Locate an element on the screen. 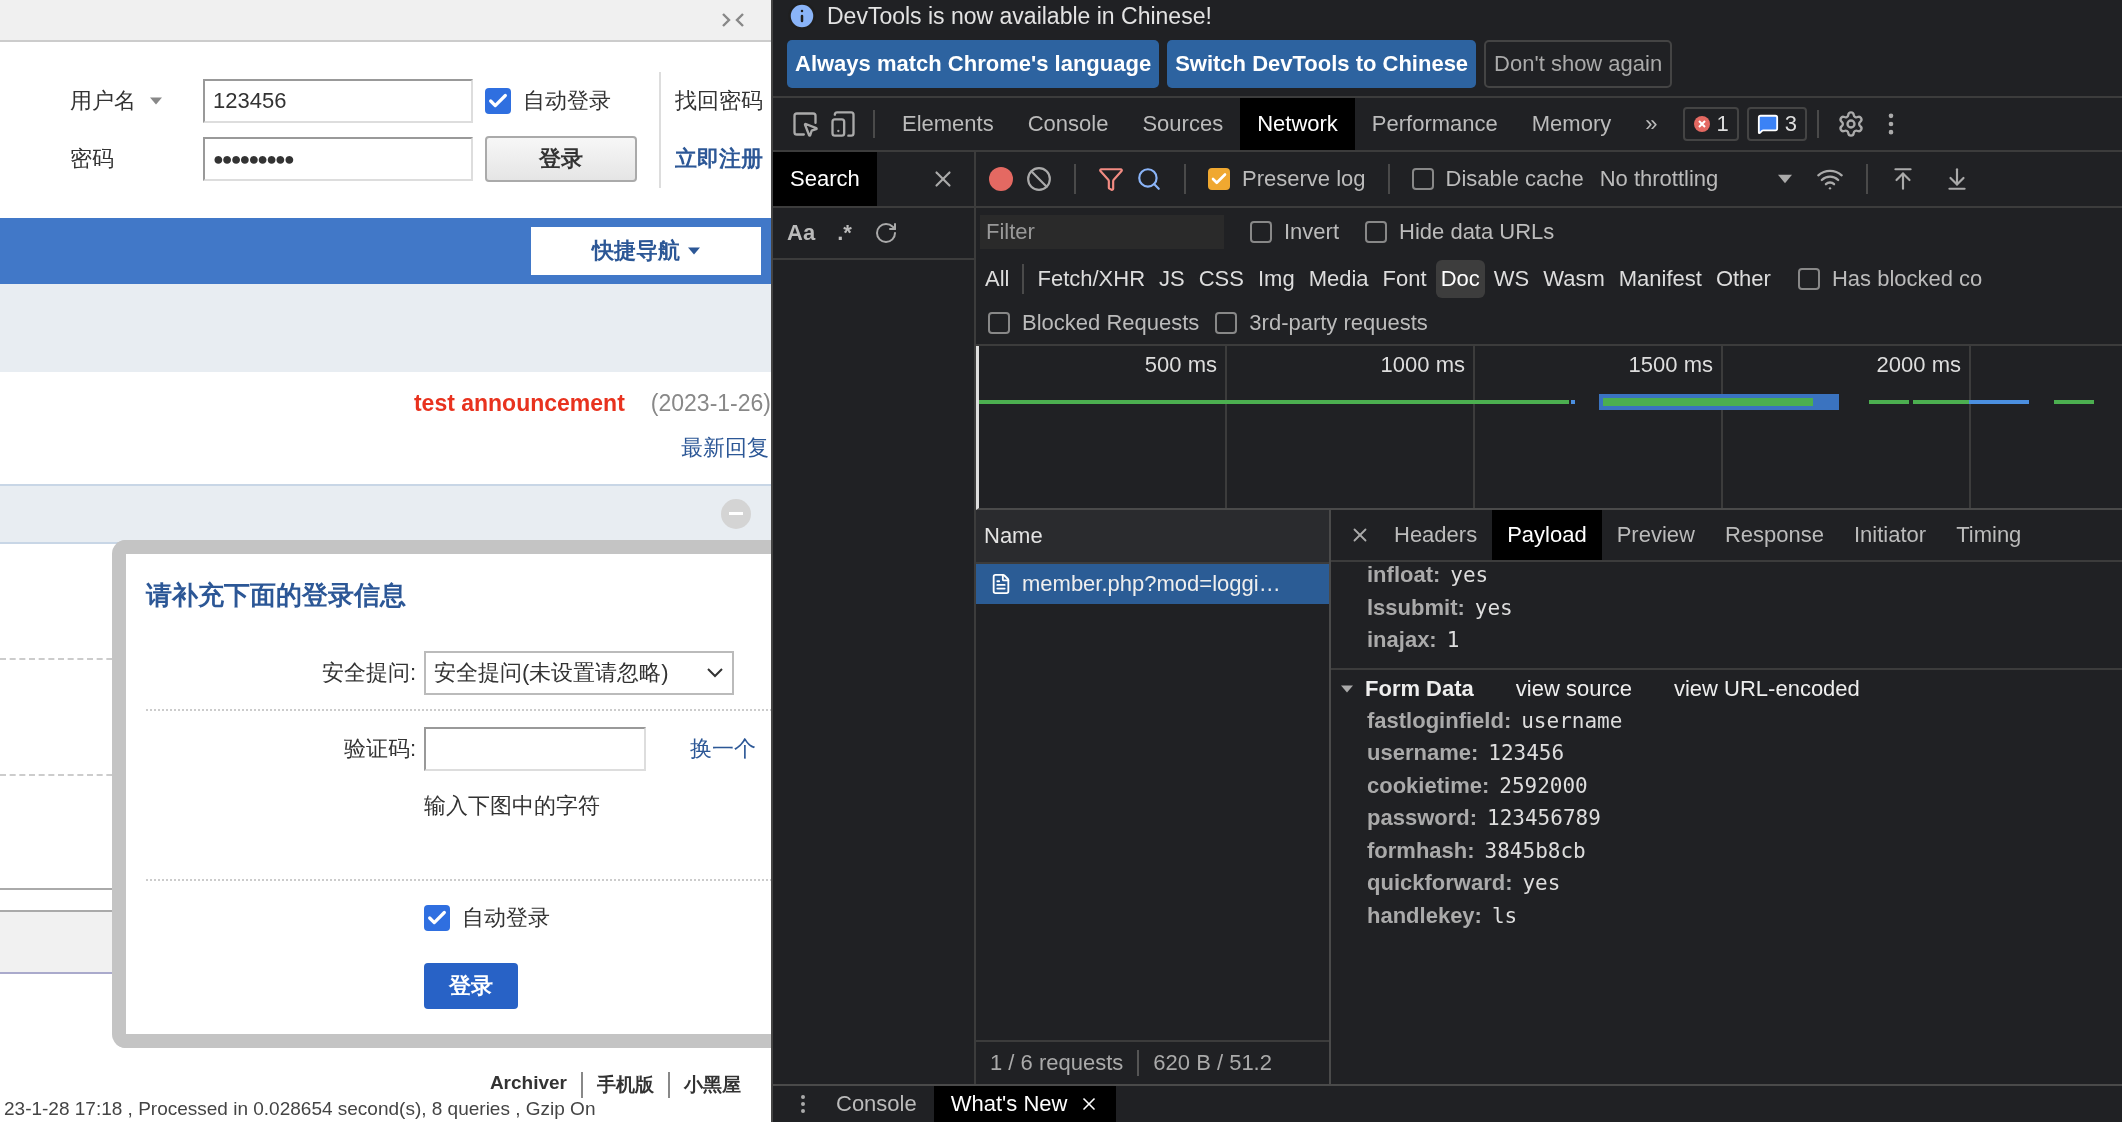 Image resolution: width=2122 pixels, height=1122 pixels. panel-tab: Elements is located at coordinates (948, 124).